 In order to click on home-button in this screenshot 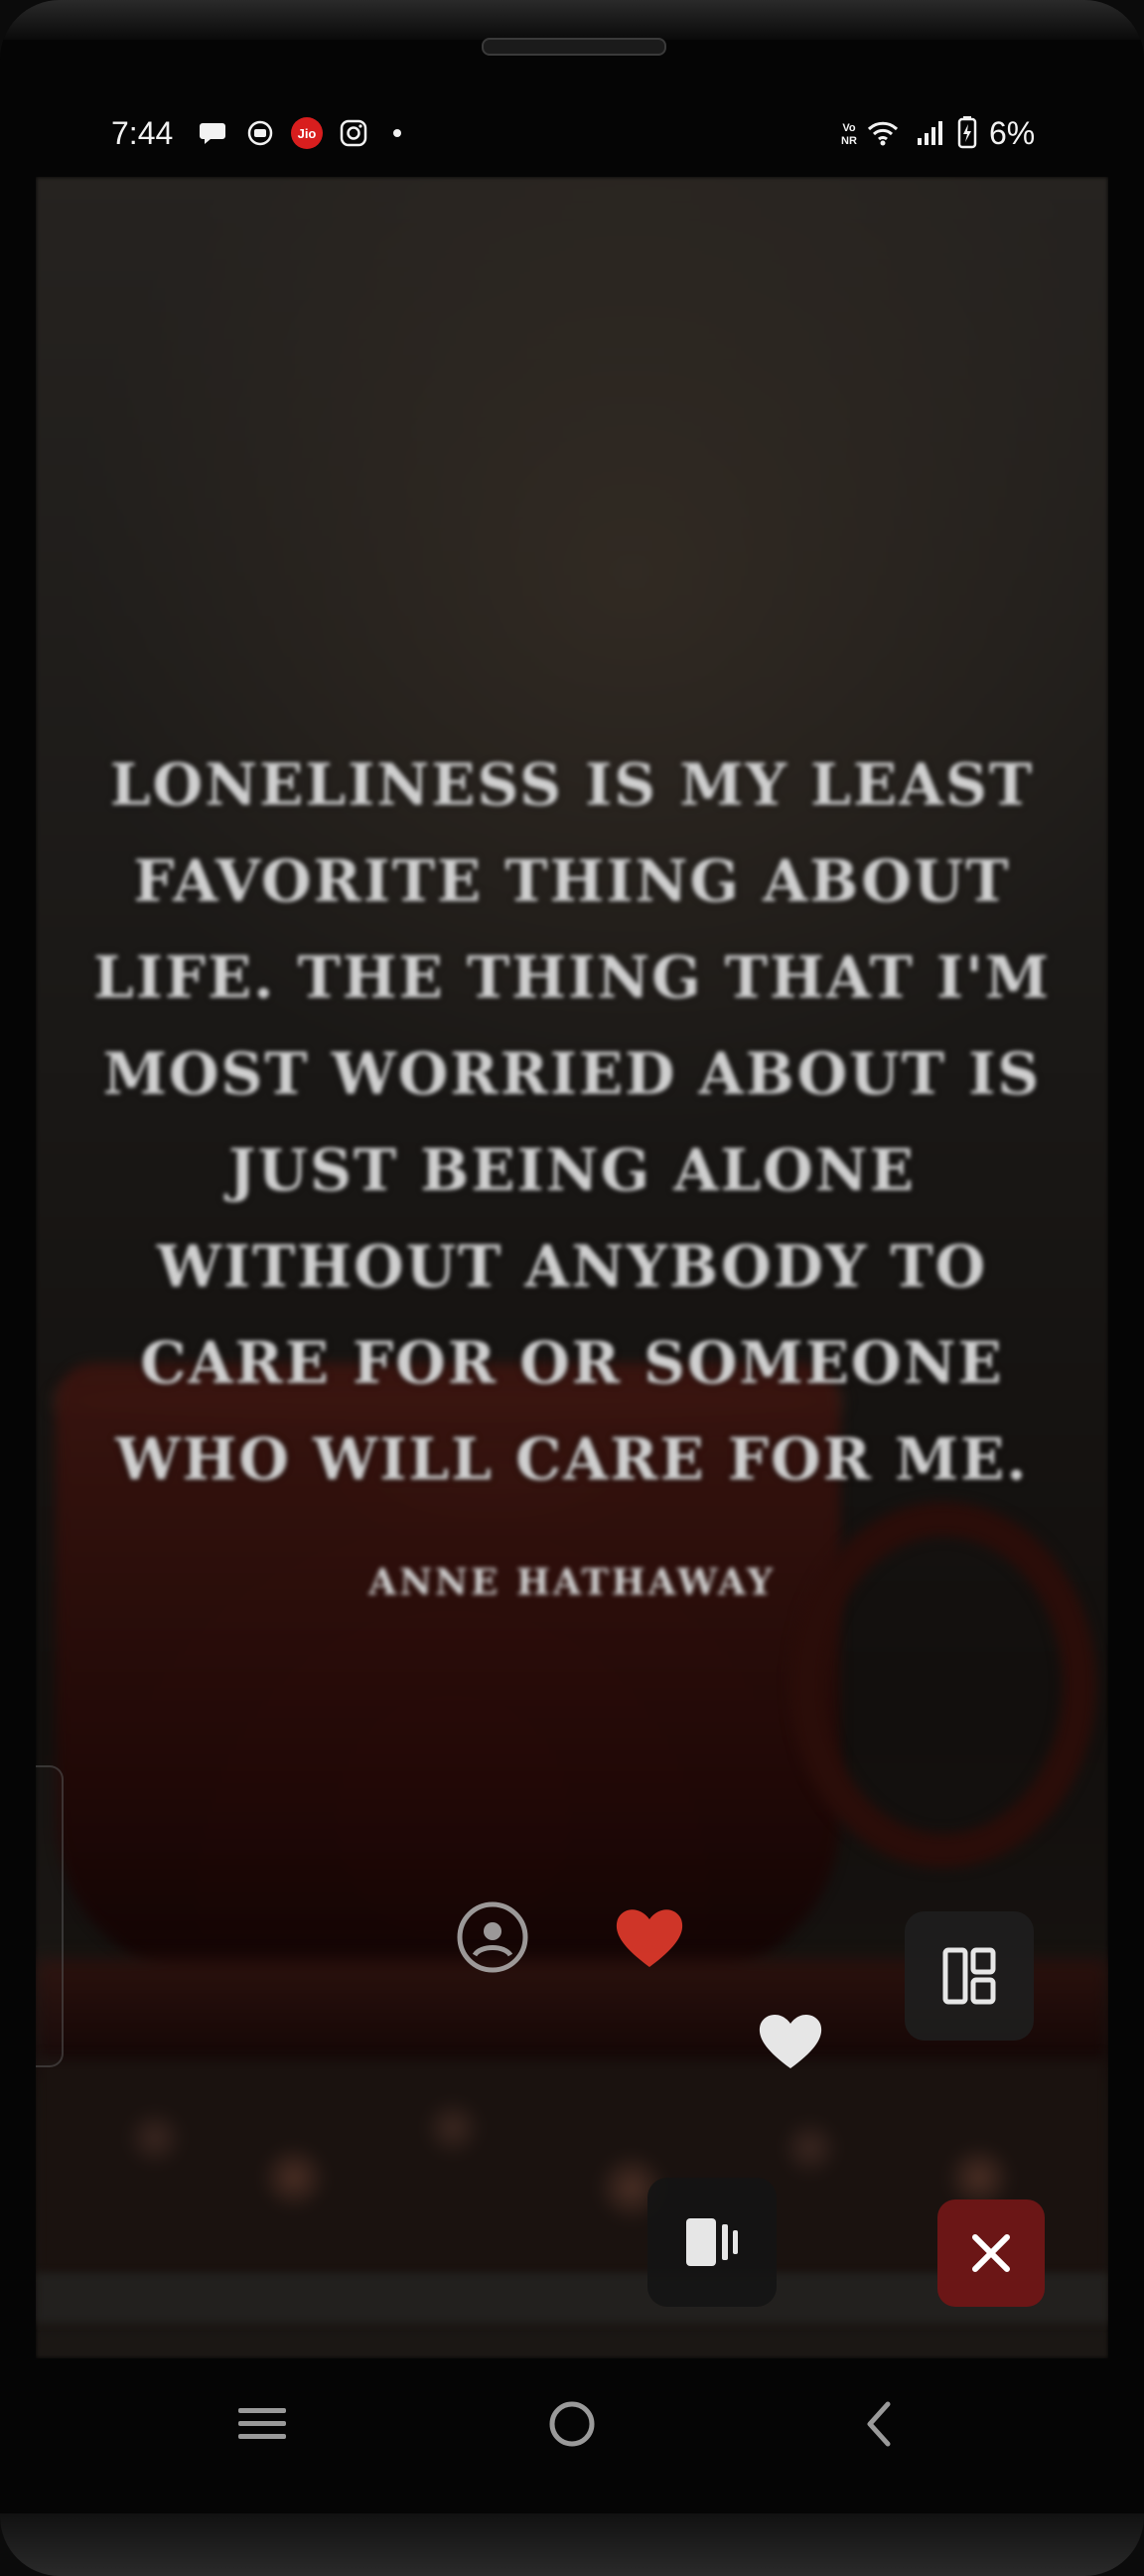, I will do `click(572, 2424)`.